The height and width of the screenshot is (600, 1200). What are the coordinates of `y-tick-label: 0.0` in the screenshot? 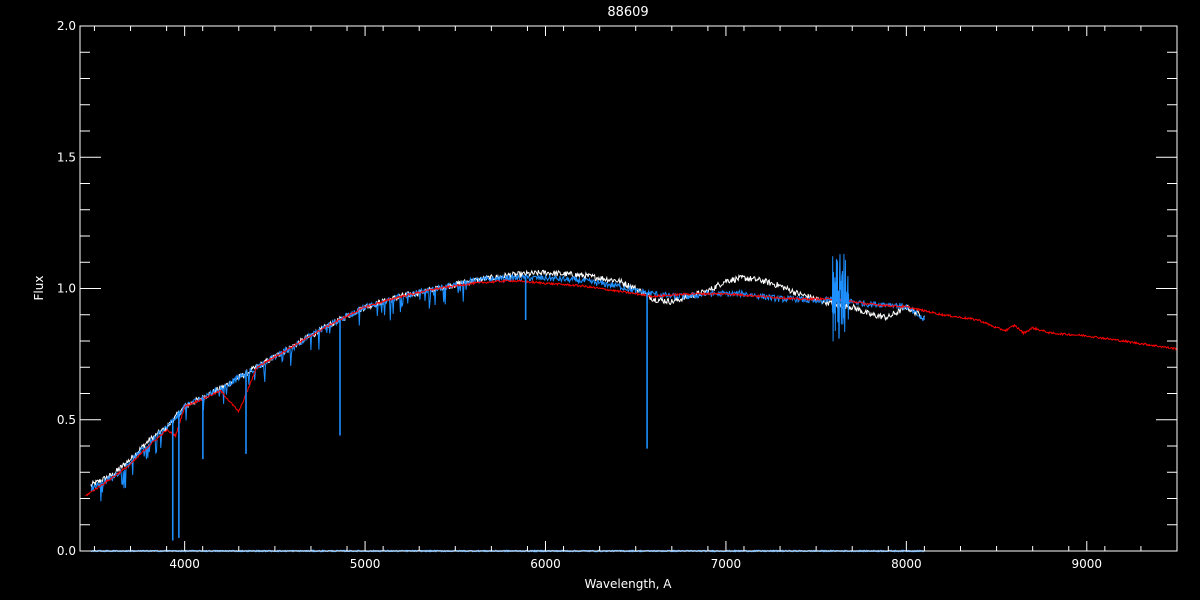 It's located at (66, 551).